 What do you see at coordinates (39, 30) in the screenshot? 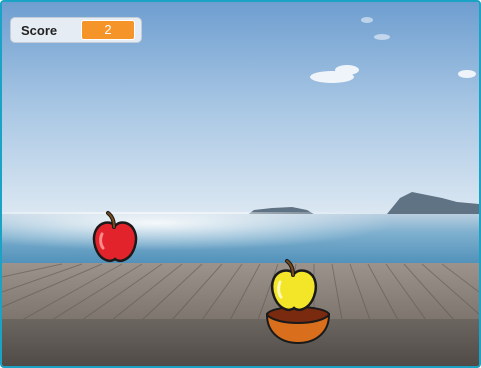
I see `score-label: Score` at bounding box center [39, 30].